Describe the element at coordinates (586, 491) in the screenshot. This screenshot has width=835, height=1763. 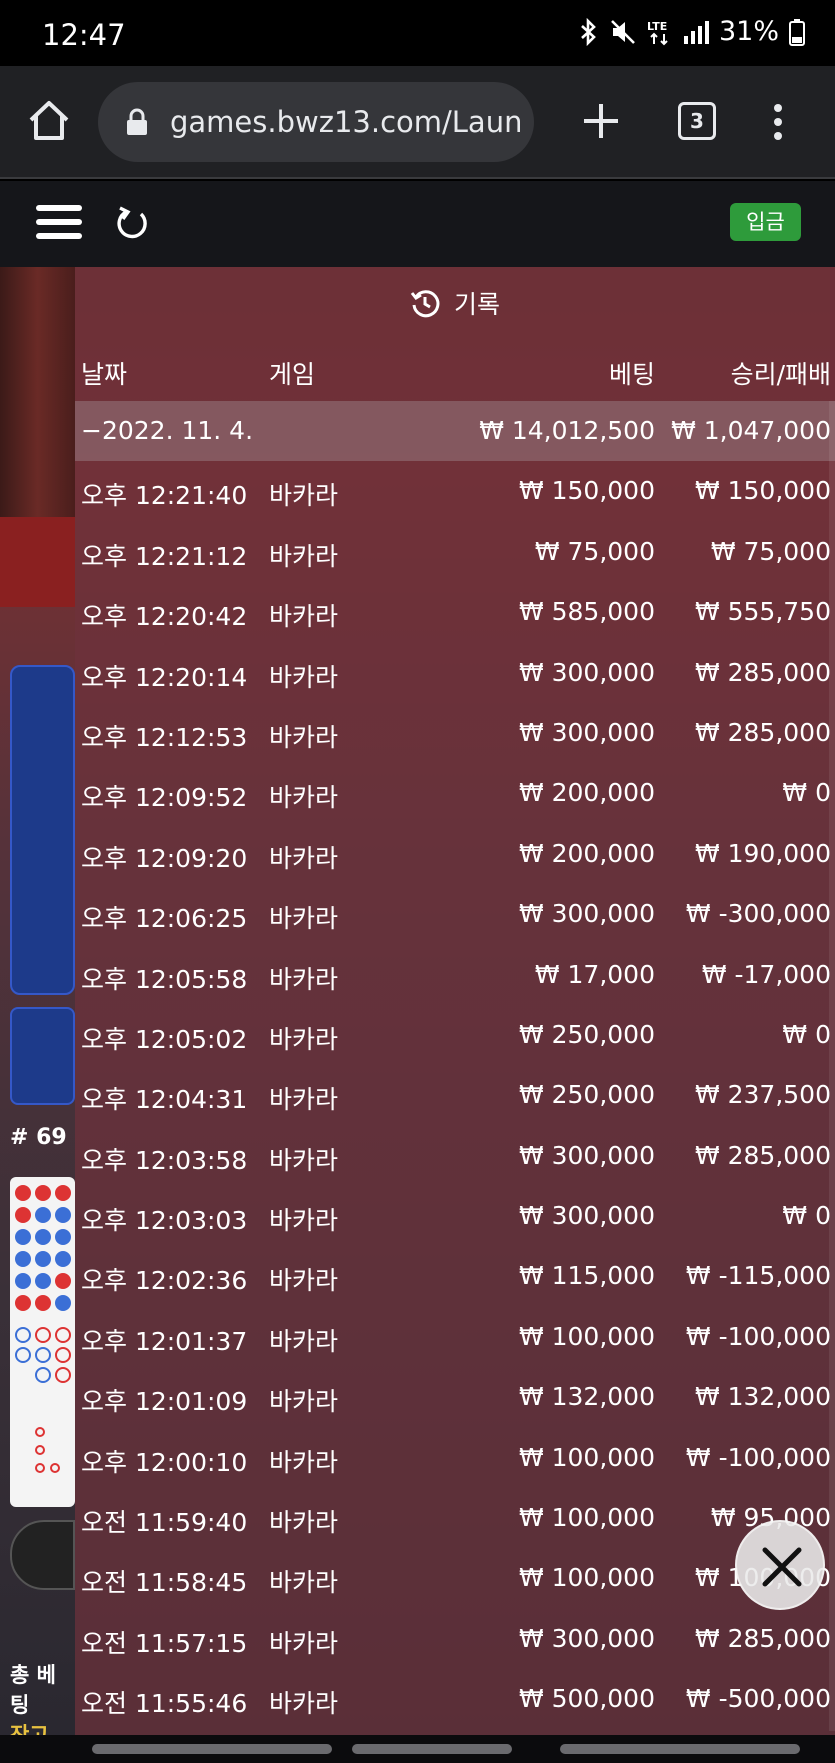
I see `row-bet: ₩ 150,000` at that location.